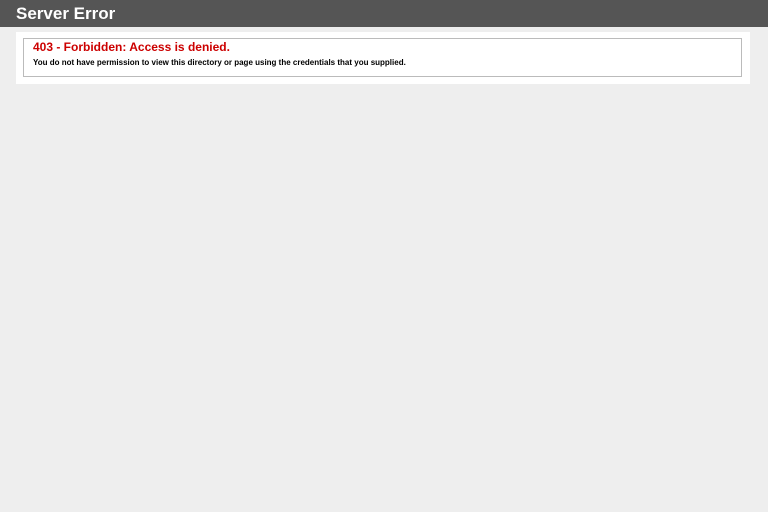  I want to click on error-title: 403 - Forbidden: Access is denied., so click(131, 47).